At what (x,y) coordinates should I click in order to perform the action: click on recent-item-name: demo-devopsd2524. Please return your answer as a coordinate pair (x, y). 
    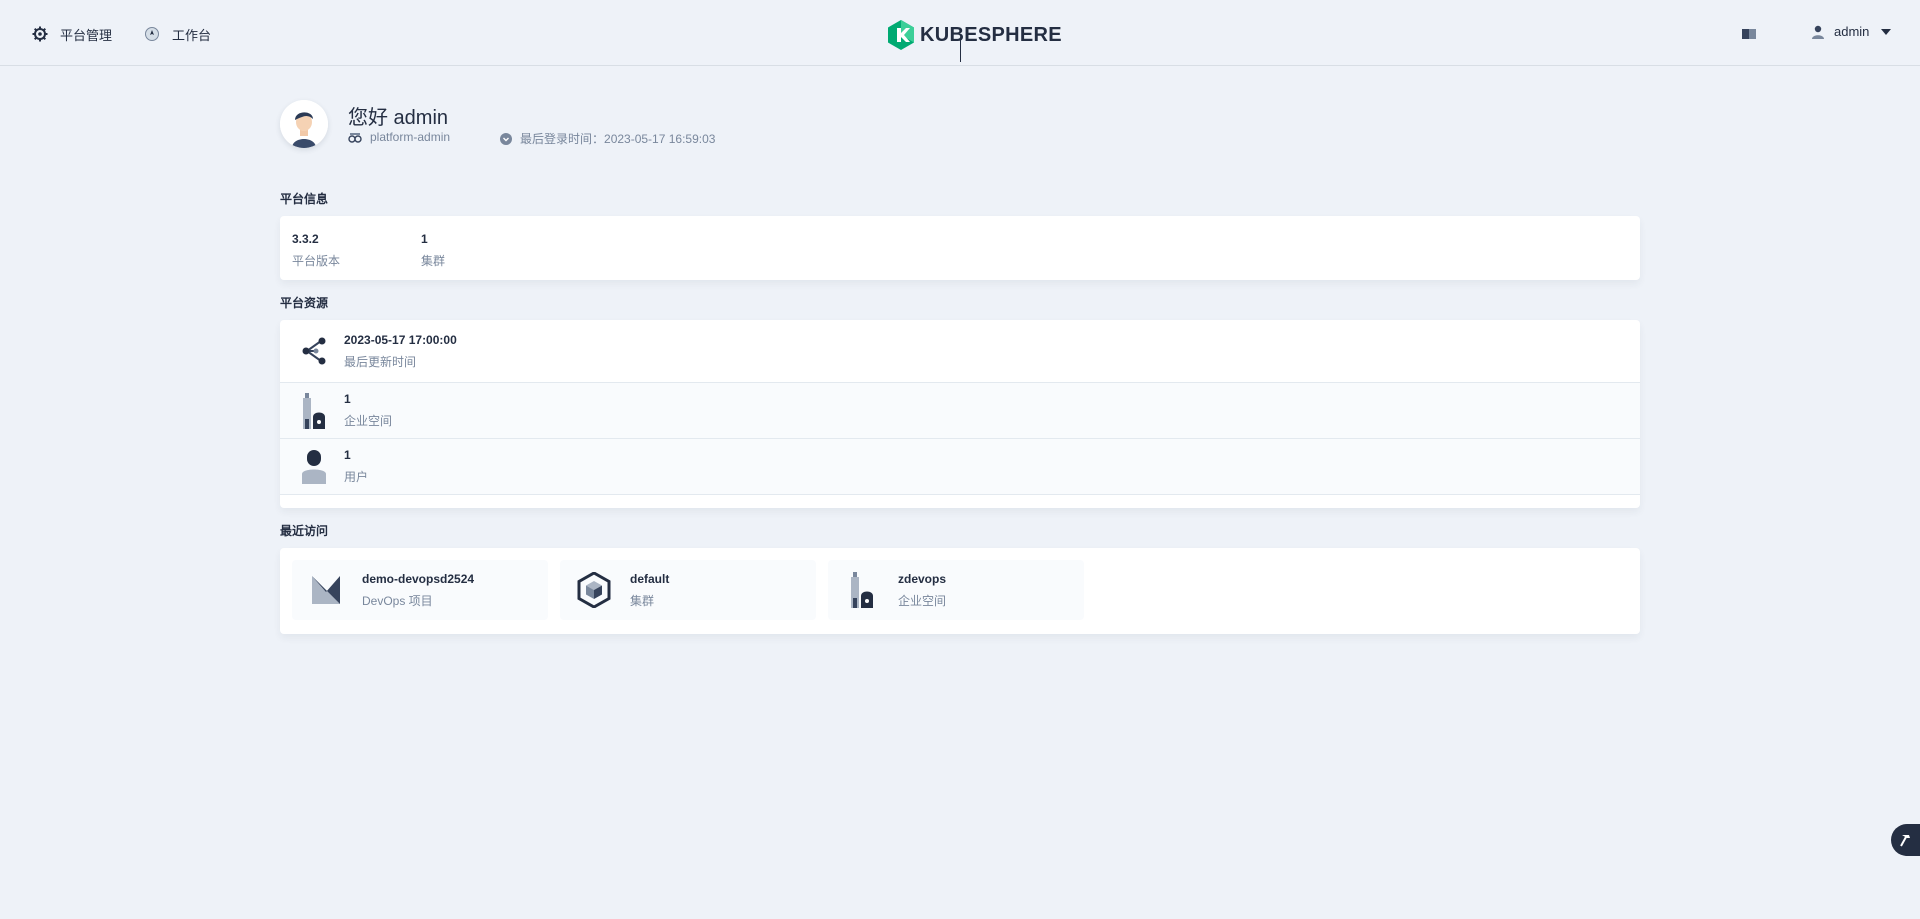
    Looking at the image, I should click on (418, 578).